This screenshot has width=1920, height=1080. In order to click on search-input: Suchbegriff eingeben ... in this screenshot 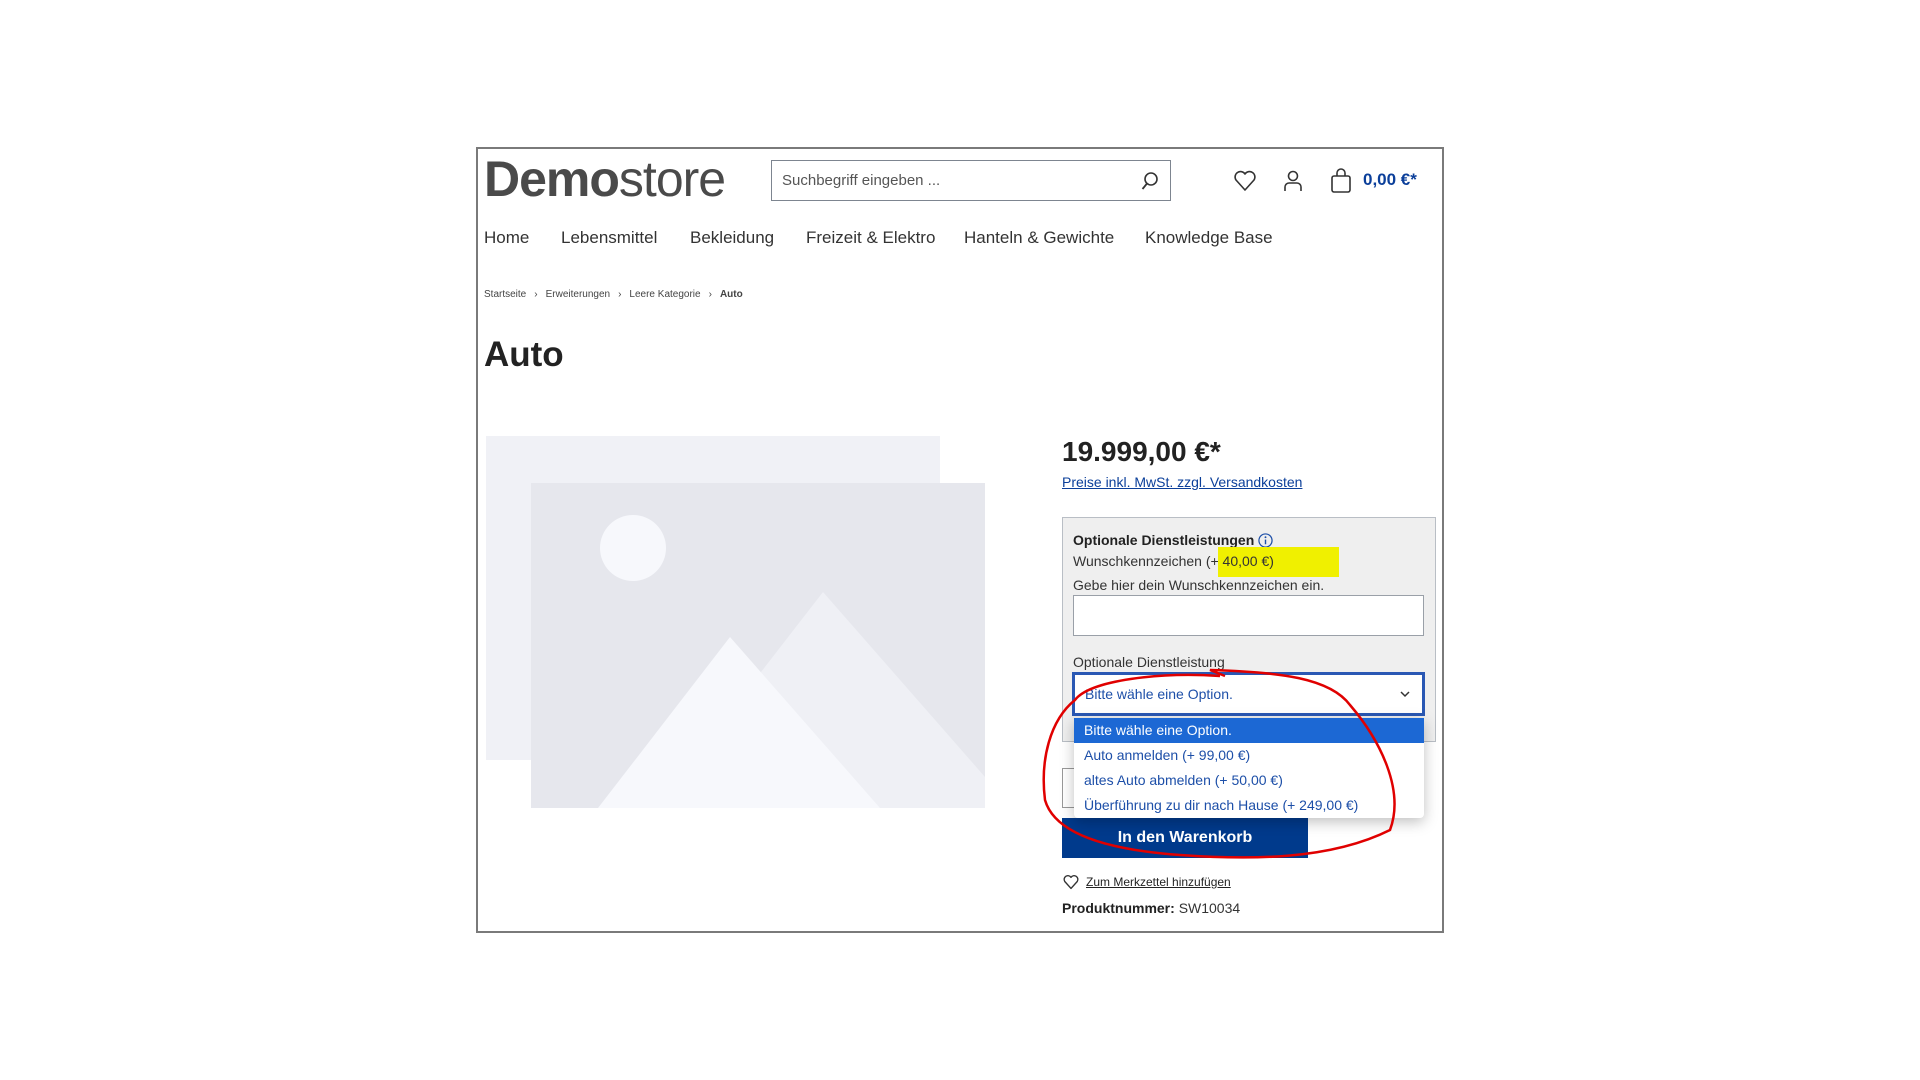, I will do `click(971, 180)`.